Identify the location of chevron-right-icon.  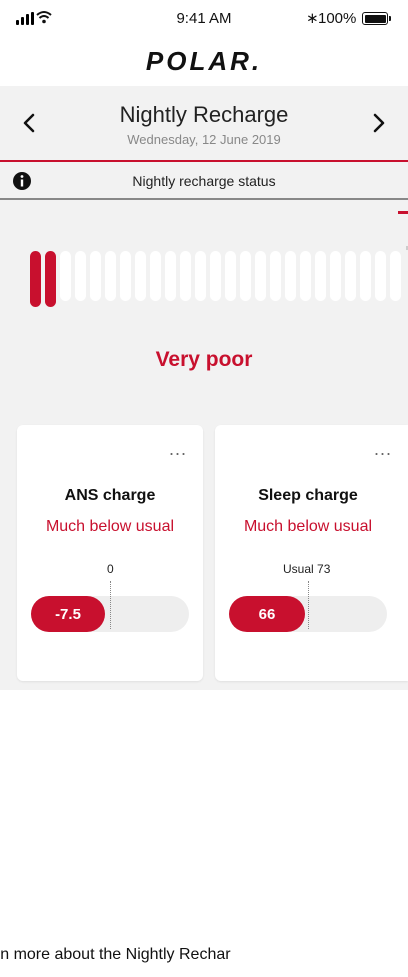
(379, 123).